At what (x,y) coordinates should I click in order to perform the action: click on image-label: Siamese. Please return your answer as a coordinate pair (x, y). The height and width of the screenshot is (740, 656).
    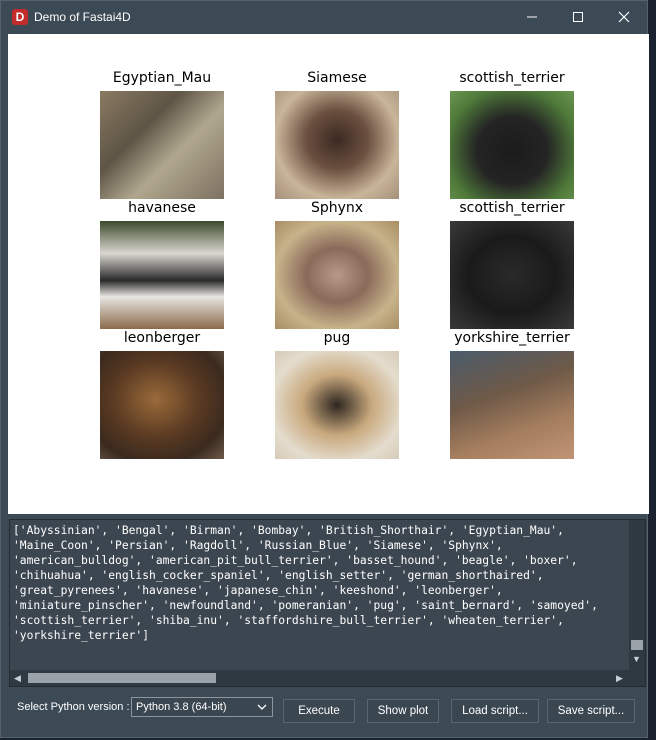
    Looking at the image, I should click on (337, 78).